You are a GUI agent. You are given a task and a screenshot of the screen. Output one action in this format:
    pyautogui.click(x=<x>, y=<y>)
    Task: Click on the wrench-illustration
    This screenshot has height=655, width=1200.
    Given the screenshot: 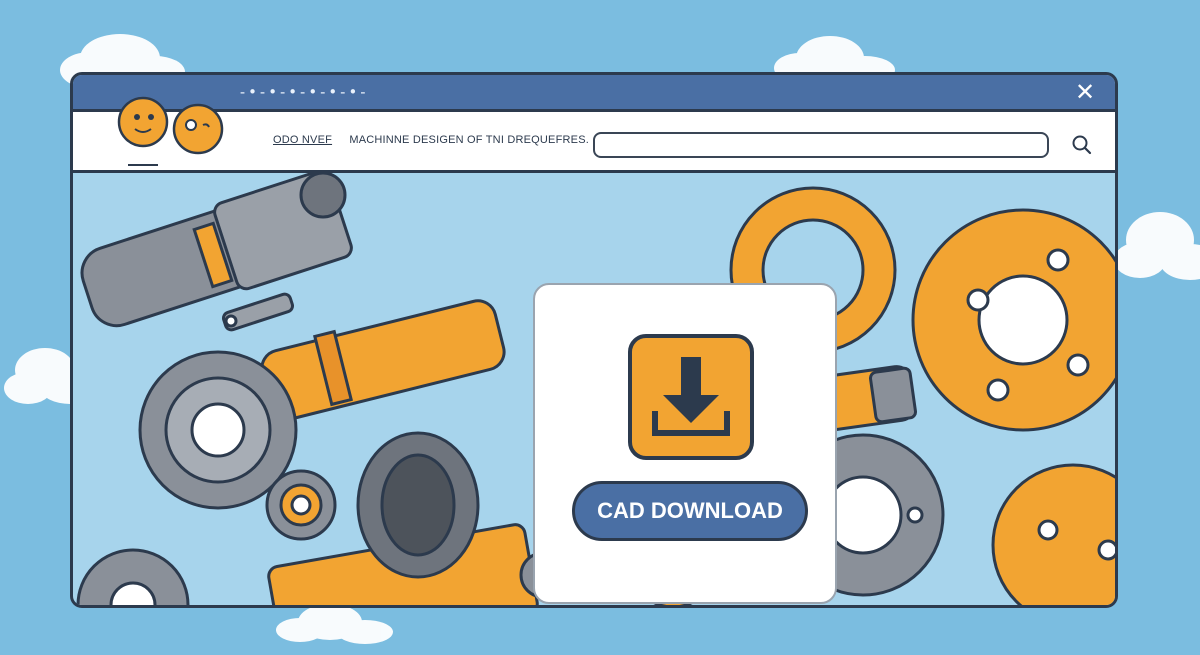 What is the action you would take?
    pyautogui.click(x=216, y=250)
    